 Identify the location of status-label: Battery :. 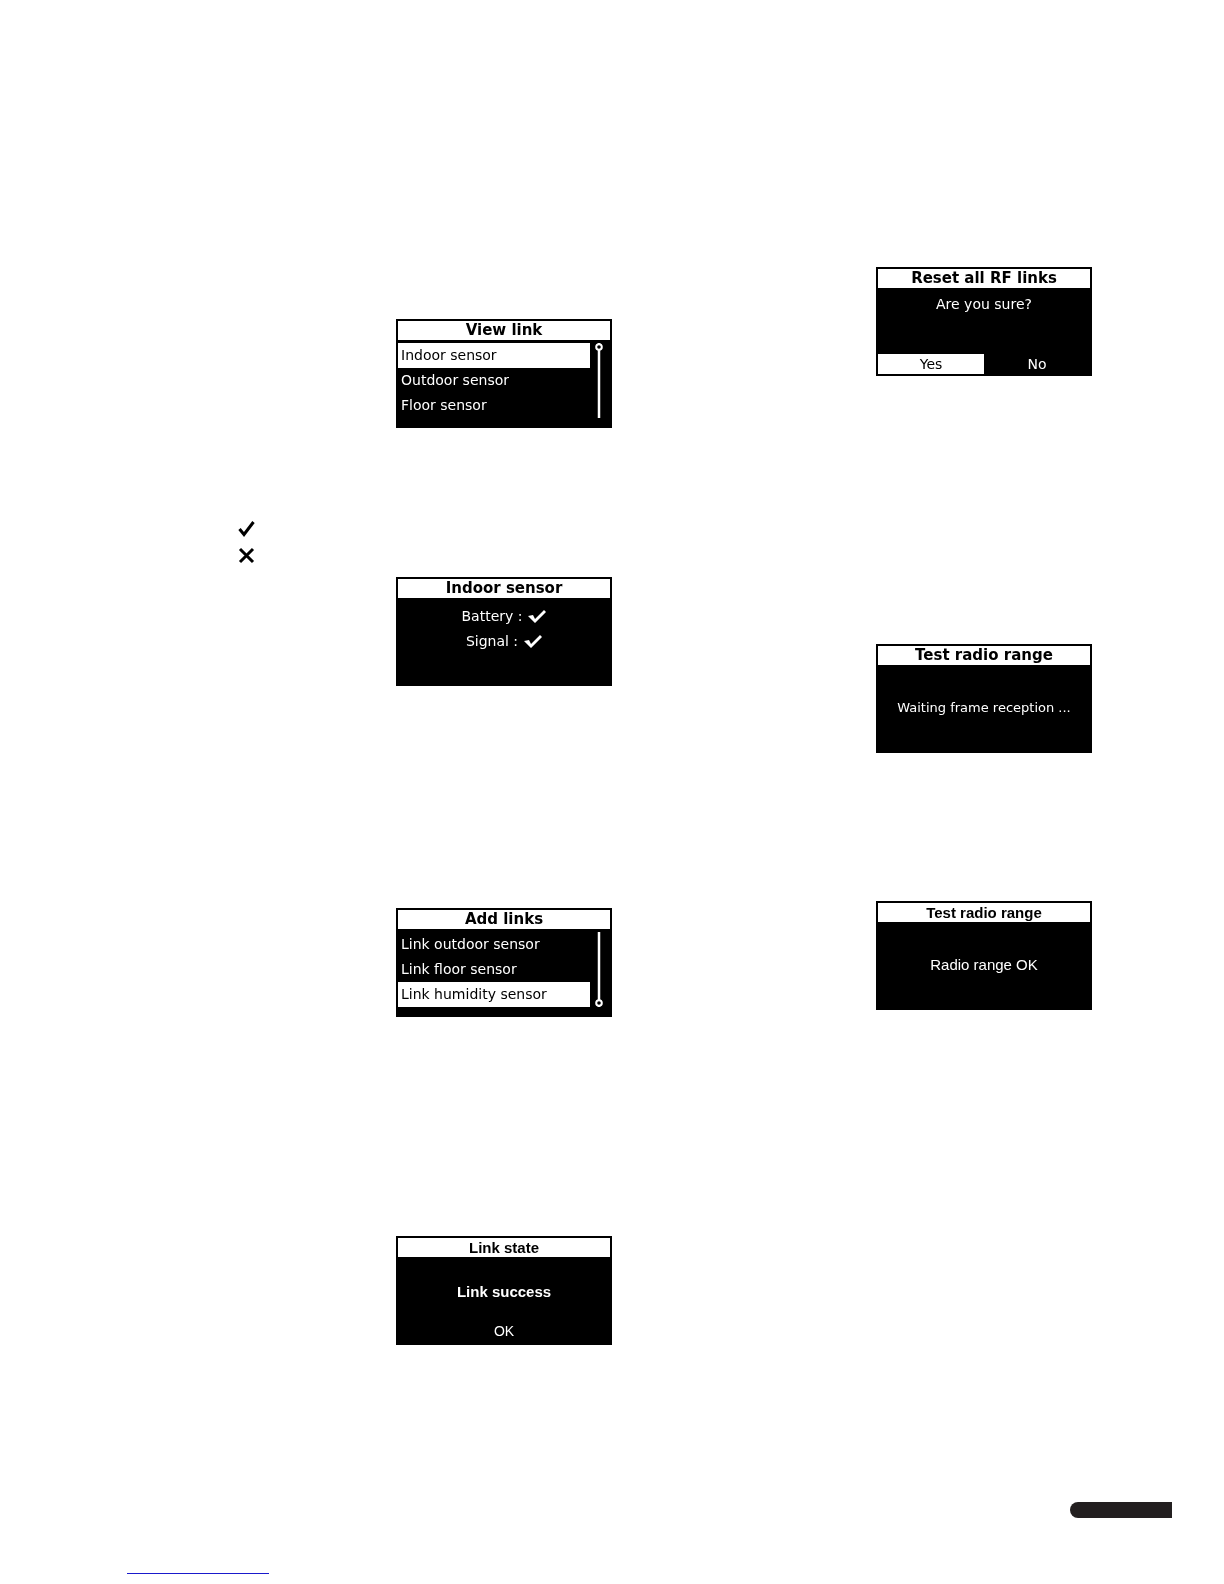
(492, 616).